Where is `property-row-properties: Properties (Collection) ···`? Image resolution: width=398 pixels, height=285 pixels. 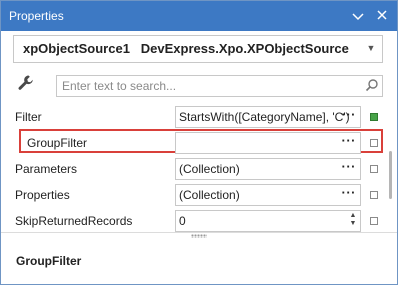
property-row-properties: Properties (Collection) ··· is located at coordinates (199, 195).